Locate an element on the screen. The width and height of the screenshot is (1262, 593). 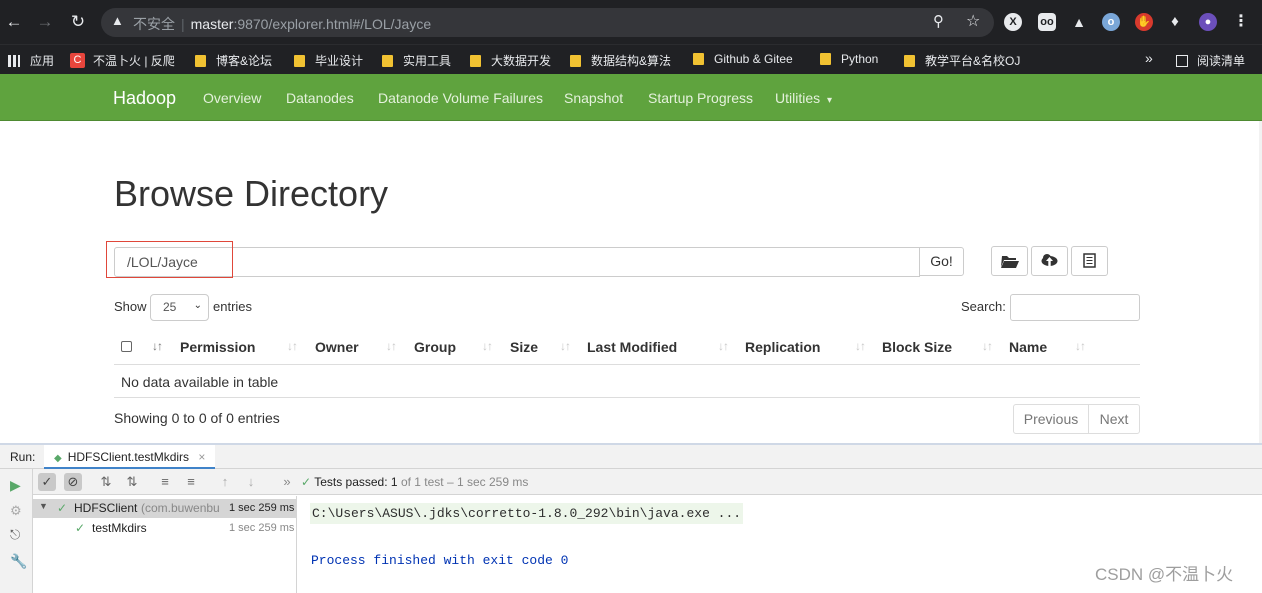
extension-box-icon: oo is located at coordinates (1047, 22).